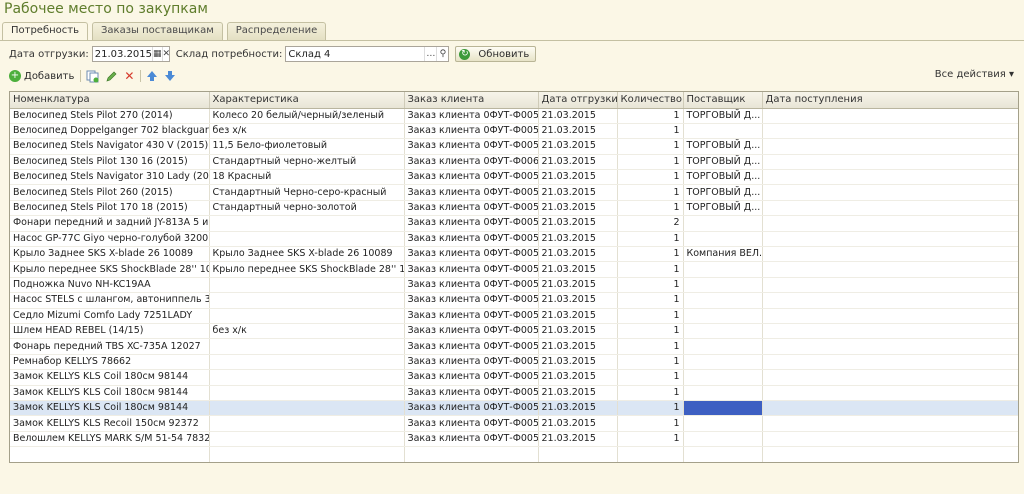 The width and height of the screenshot is (1024, 494). What do you see at coordinates (307, 192) in the screenshot?
I see `cell-characteristic: Стандартный Черно-серо-красный` at bounding box center [307, 192].